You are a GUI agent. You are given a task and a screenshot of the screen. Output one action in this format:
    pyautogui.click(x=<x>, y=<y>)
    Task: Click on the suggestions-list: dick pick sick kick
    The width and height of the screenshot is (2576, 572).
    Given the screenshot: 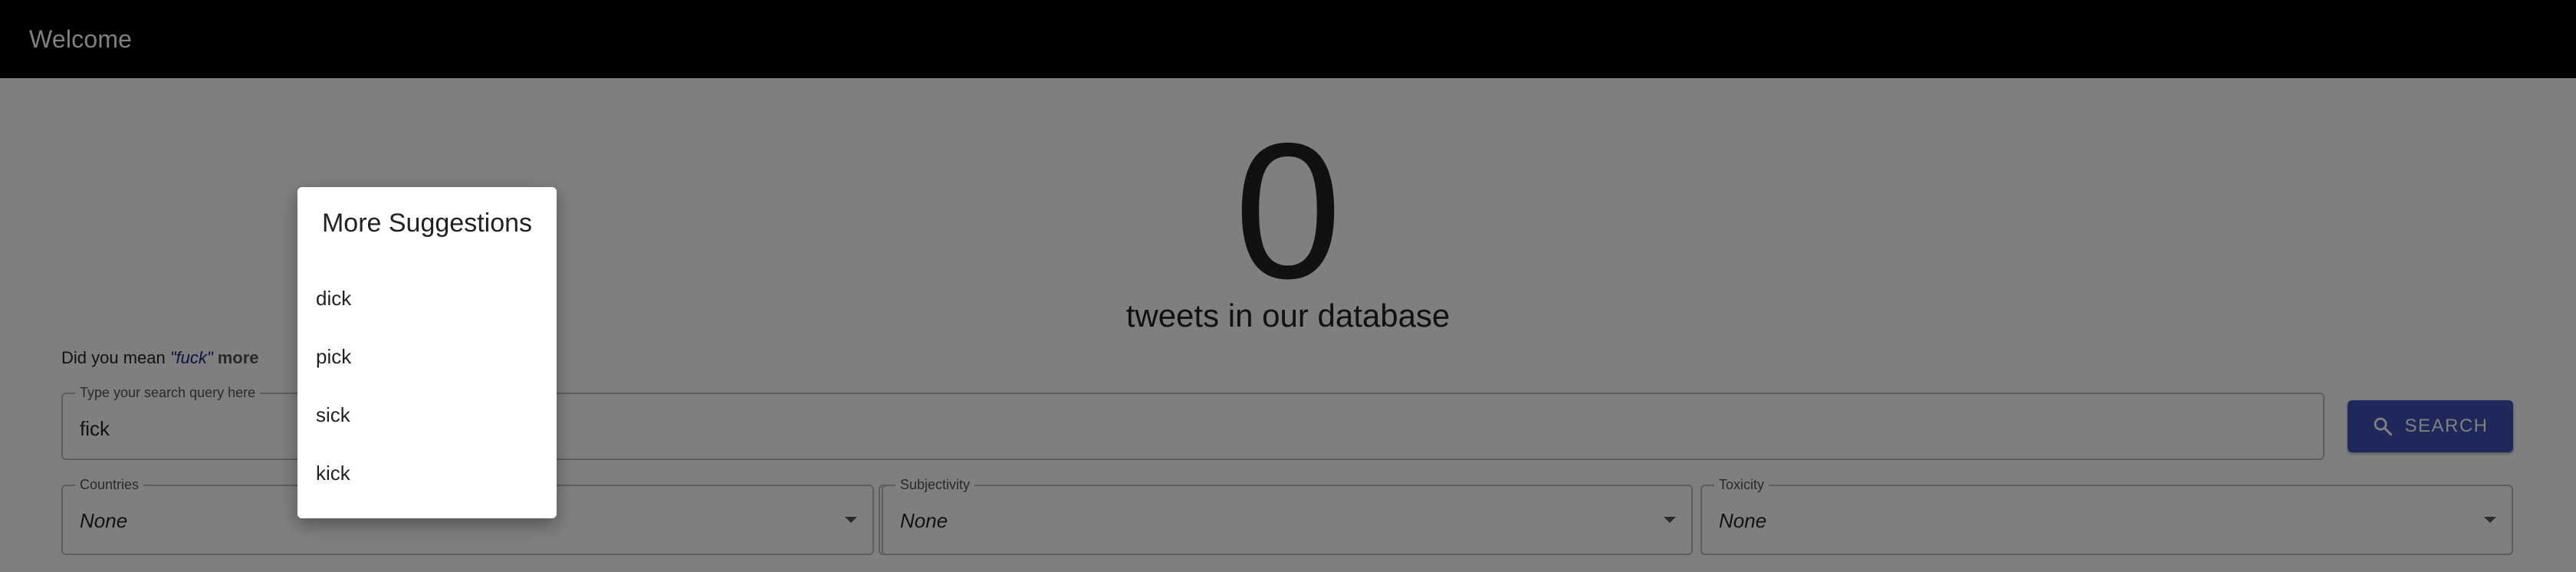 What is the action you would take?
    pyautogui.click(x=333, y=403)
    